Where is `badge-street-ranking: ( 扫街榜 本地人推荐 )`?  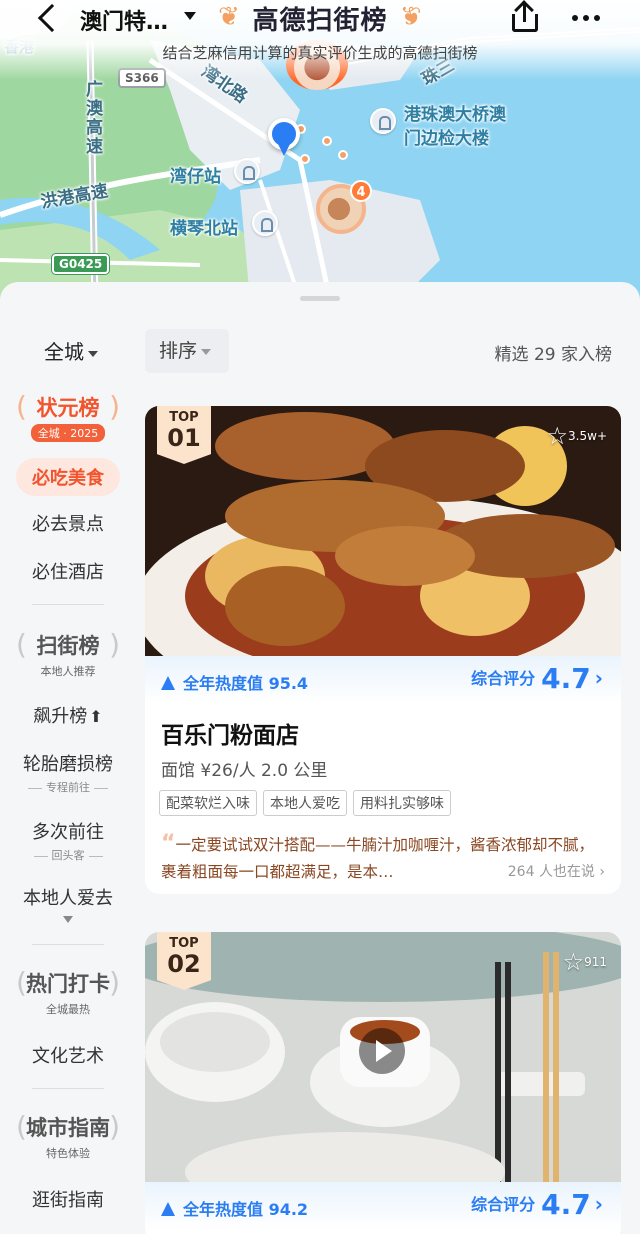 badge-street-ranking: ( 扫街榜 本地人推荐 ) is located at coordinates (68, 653).